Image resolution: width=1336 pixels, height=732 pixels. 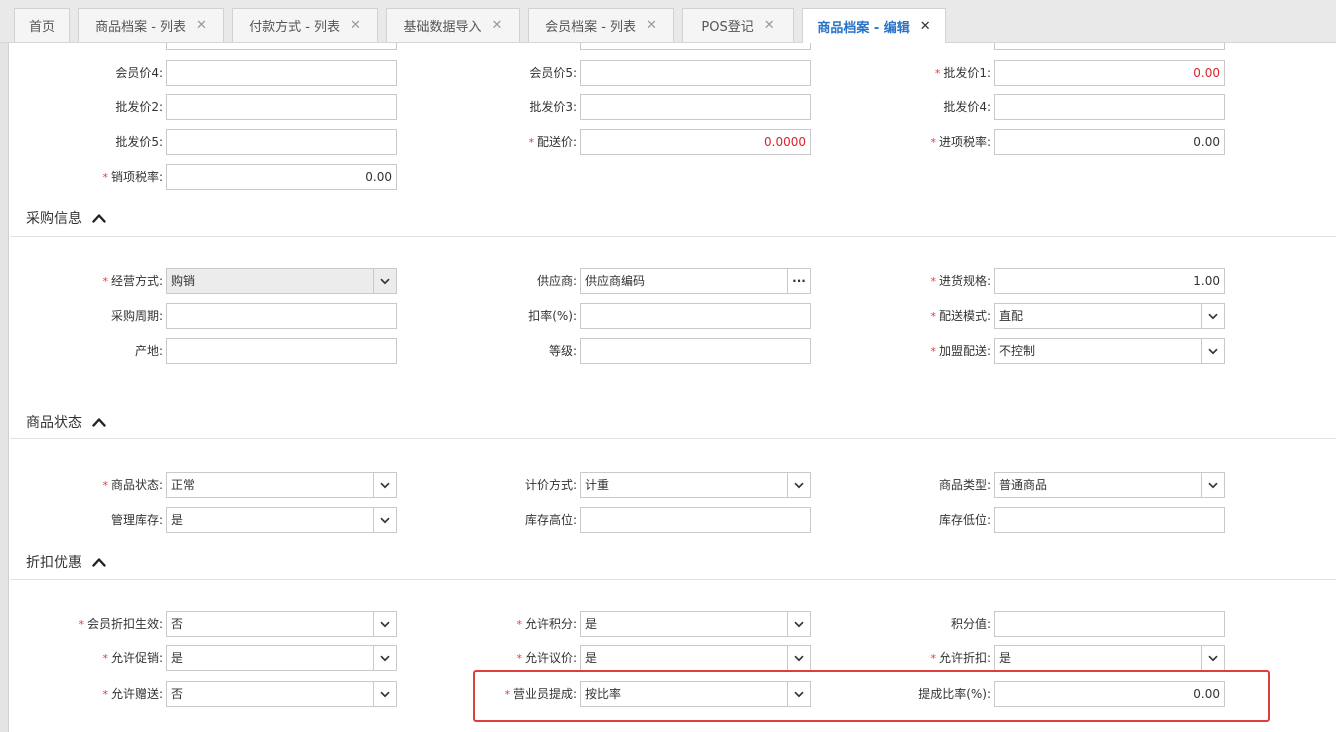 I want to click on tab-home: 首页, so click(x=42, y=25).